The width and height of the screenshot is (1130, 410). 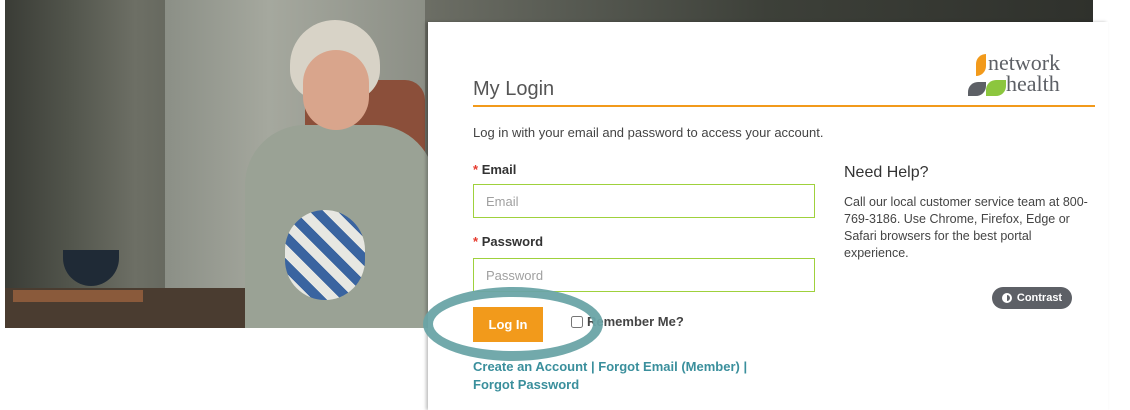 I want to click on forgot-password-link: Forgot Password, so click(x=526, y=384).